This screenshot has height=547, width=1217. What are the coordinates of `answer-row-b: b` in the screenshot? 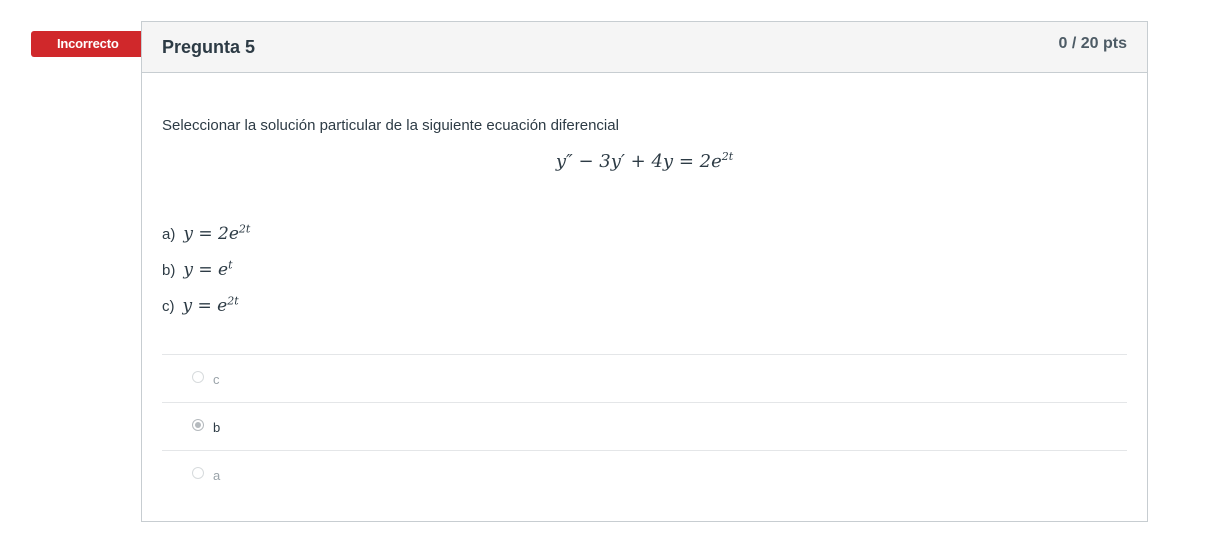 It's located at (644, 426).